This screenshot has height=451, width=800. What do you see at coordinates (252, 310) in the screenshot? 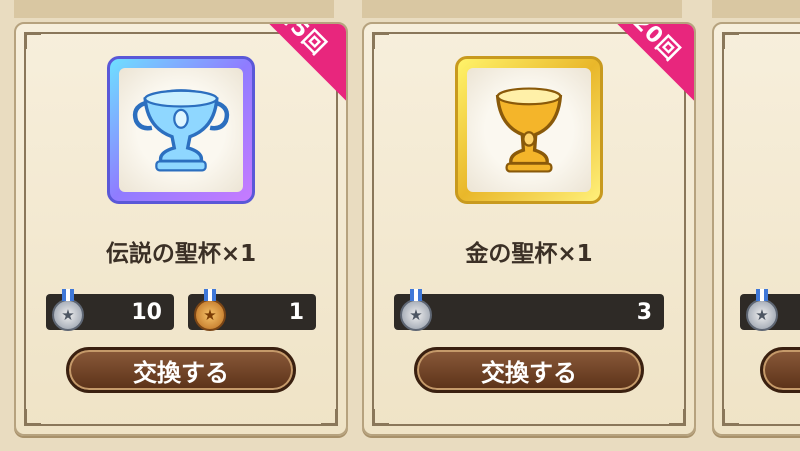
I see `cost-bronze-medal: ★ 1` at bounding box center [252, 310].